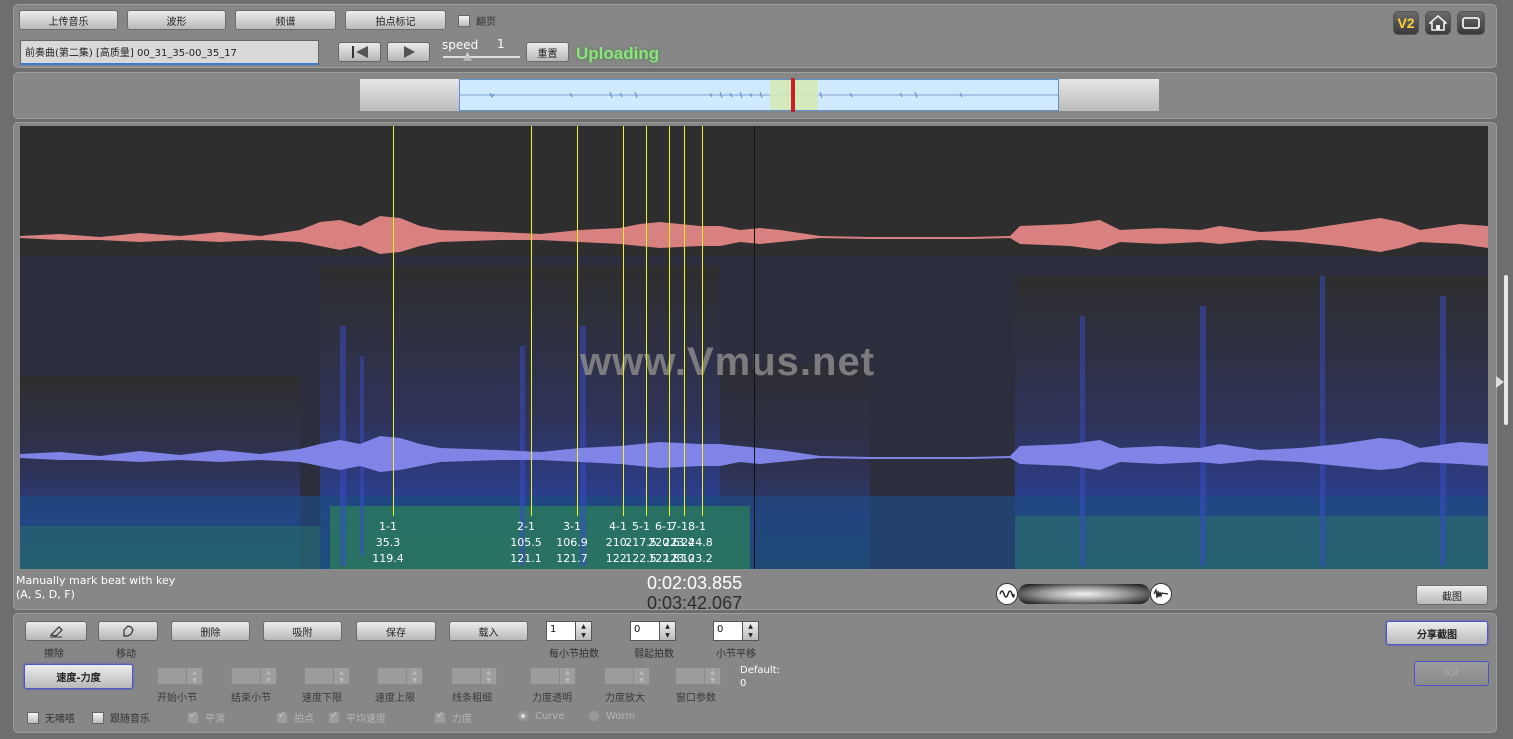 This screenshot has width=1513, height=739. I want to click on zoom-slider, so click(1084, 594).